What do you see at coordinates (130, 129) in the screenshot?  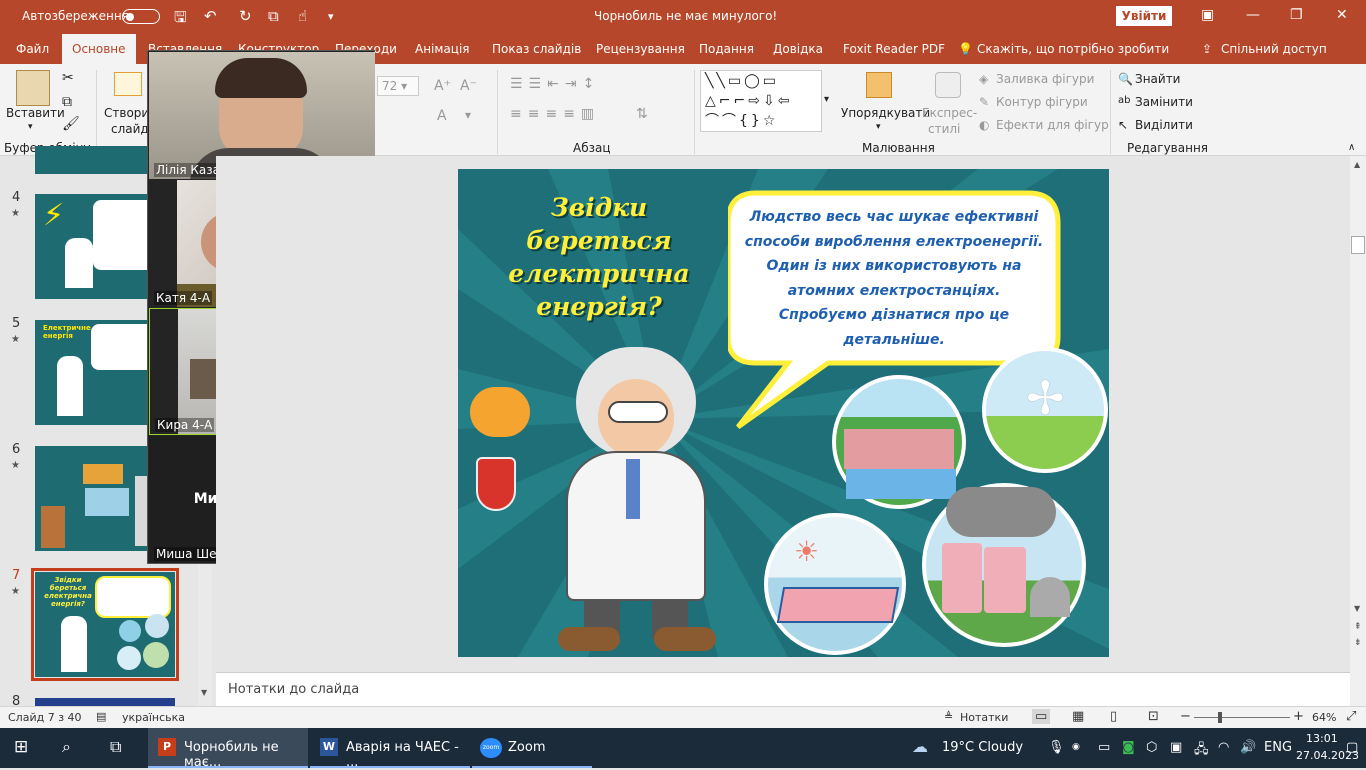 I see `new-slide-line2: слайд` at bounding box center [130, 129].